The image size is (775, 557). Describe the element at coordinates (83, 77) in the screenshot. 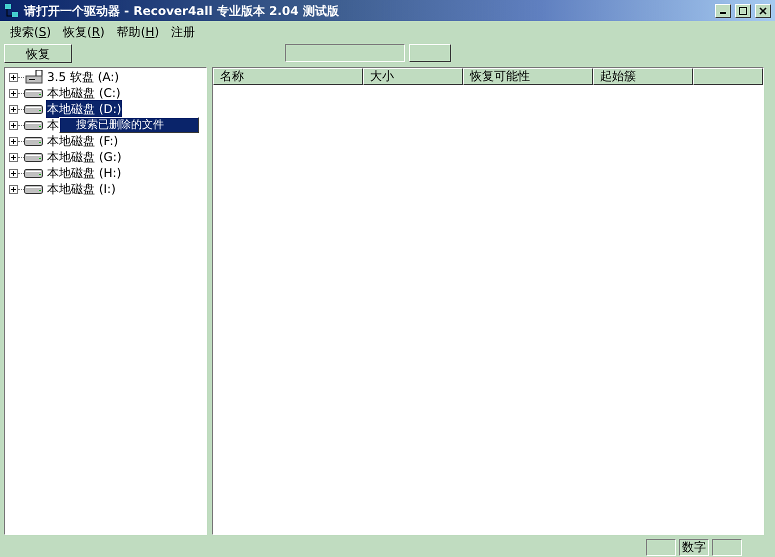

I see `drive-label: 3.5 软盘 (A:)` at that location.